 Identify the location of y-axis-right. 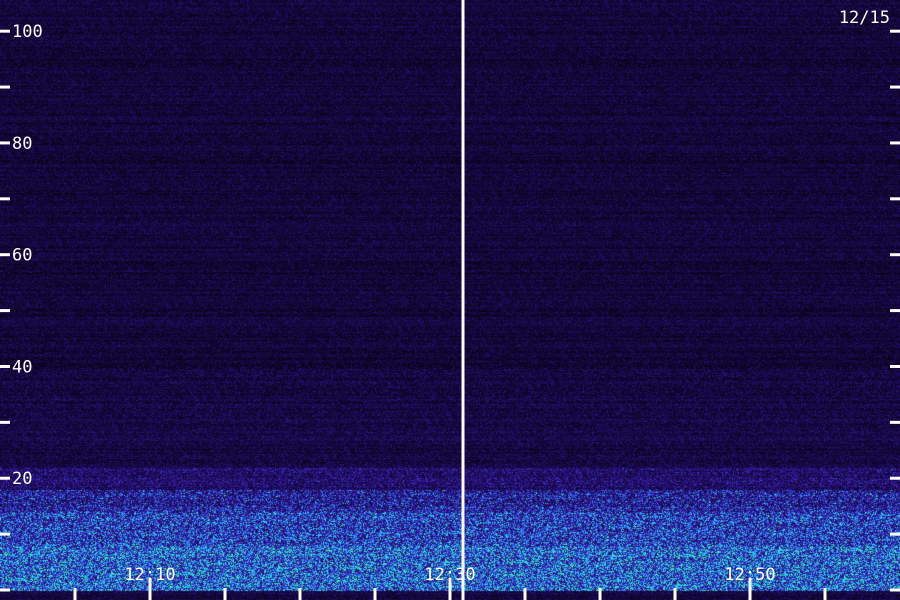
(895, 310).